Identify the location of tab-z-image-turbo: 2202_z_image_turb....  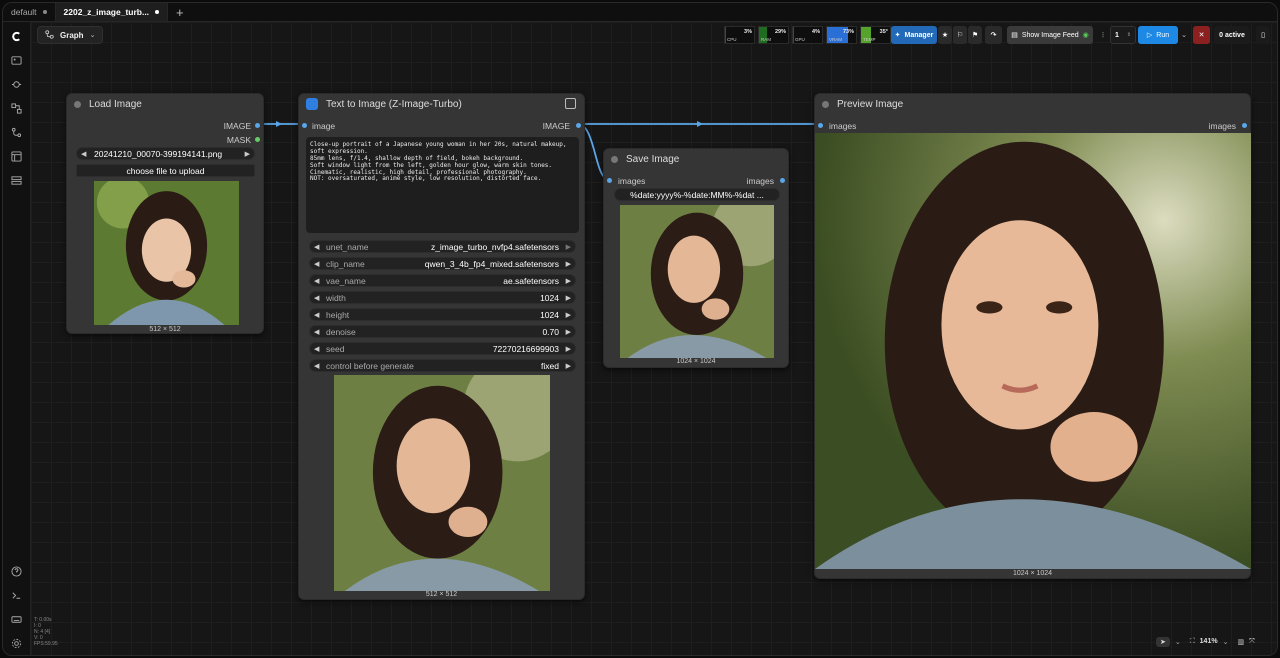
(112, 12).